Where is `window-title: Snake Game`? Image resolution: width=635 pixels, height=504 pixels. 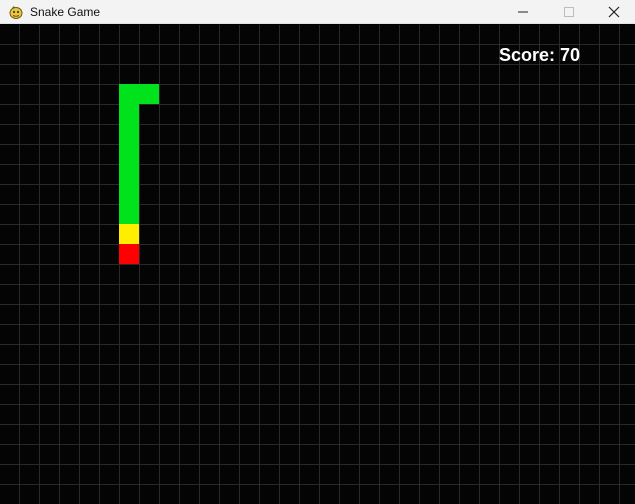
window-title: Snake Game is located at coordinates (65, 12).